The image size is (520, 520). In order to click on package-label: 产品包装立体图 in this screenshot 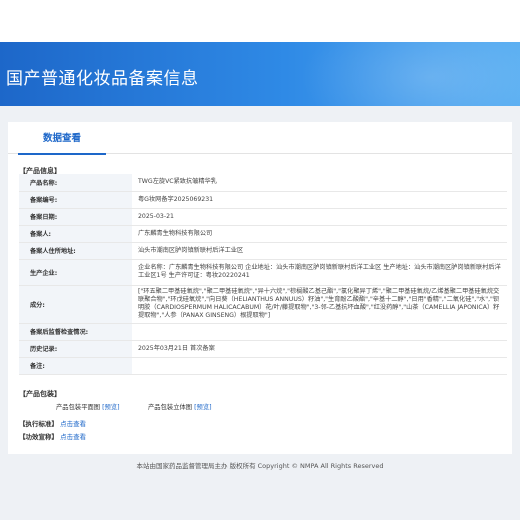, I will do `click(170, 407)`.